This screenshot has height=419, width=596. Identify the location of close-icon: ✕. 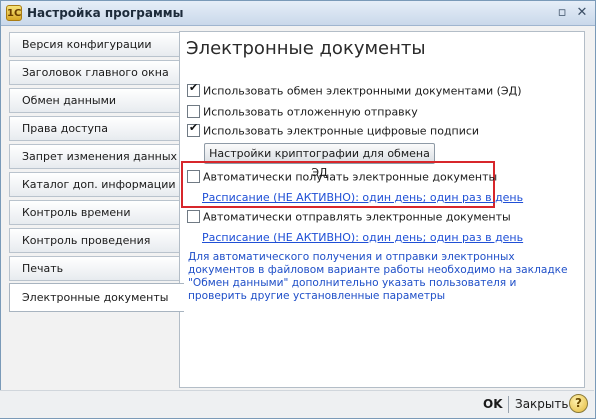
(582, 13).